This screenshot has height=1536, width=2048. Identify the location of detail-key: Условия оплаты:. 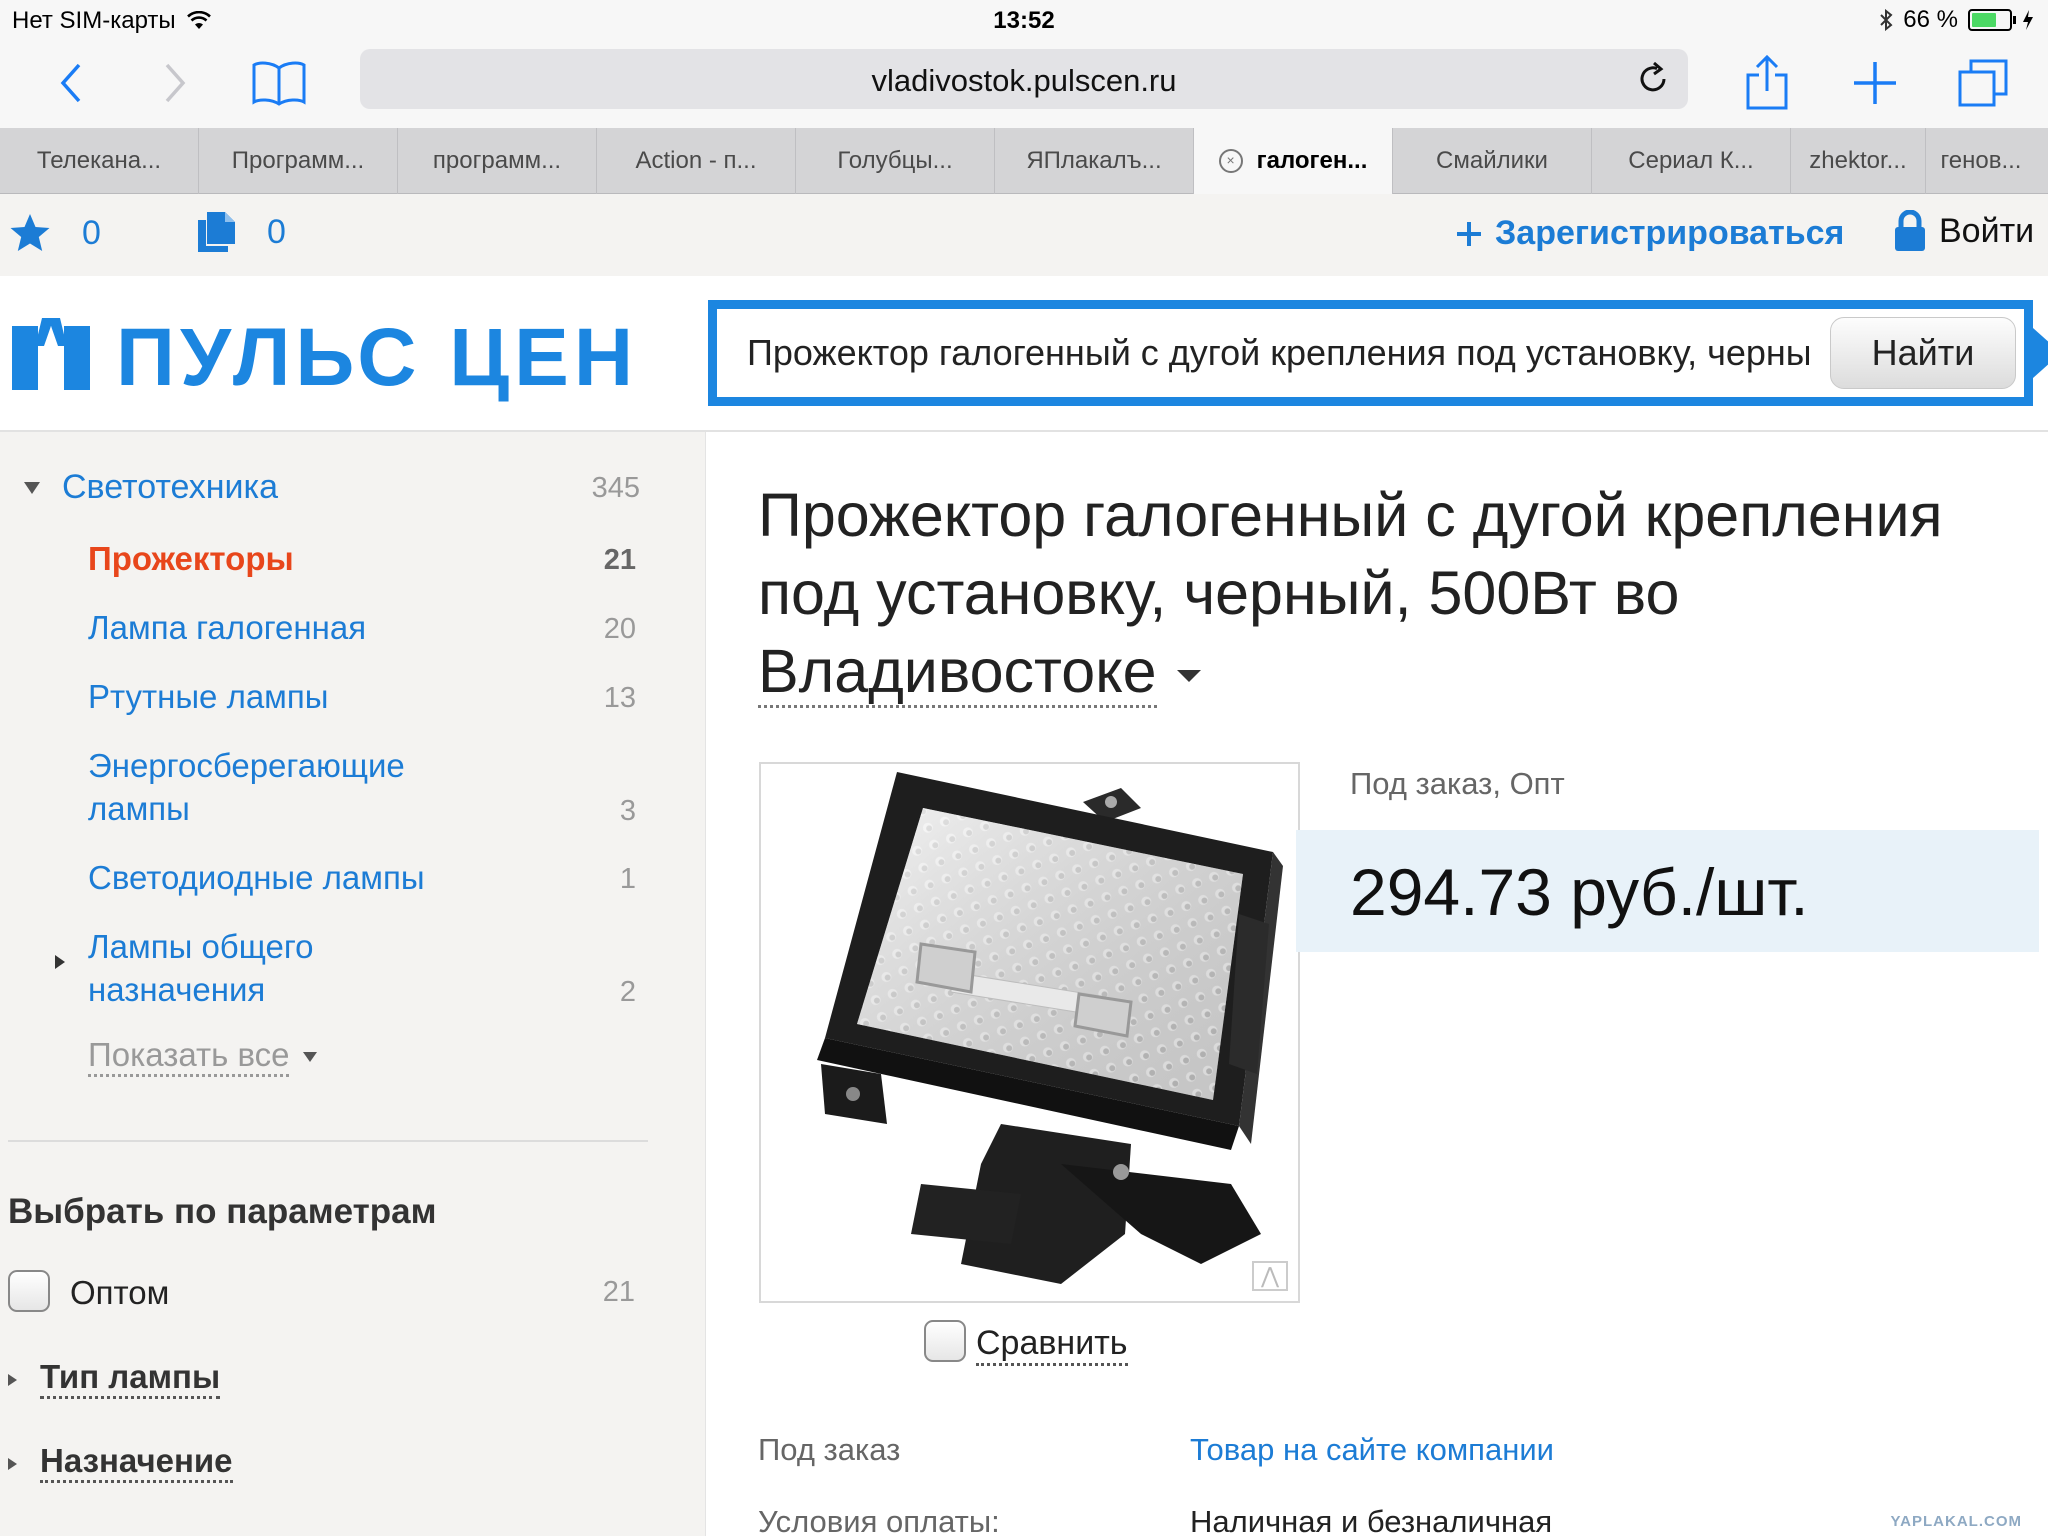
(879, 1520).